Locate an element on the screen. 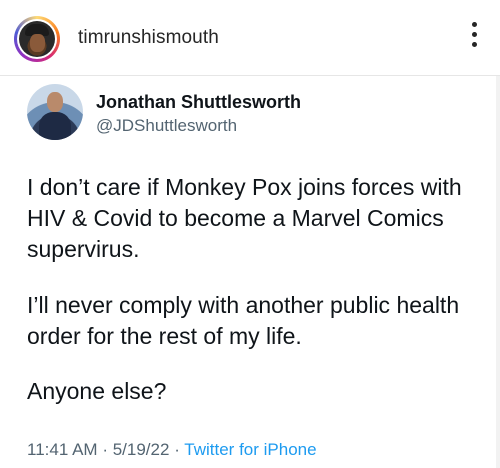  scrollbar is located at coordinates (498, 272).